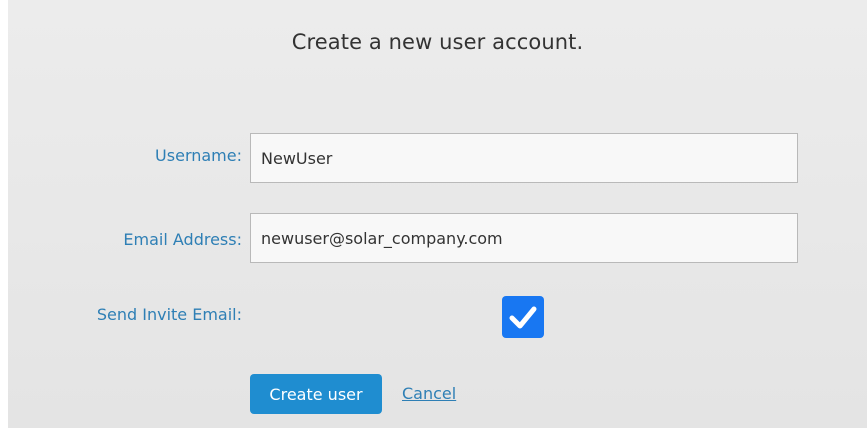 The width and height of the screenshot is (867, 428). Describe the element at coordinates (437, 42) in the screenshot. I see `page-title: Create a new user account.` at that location.